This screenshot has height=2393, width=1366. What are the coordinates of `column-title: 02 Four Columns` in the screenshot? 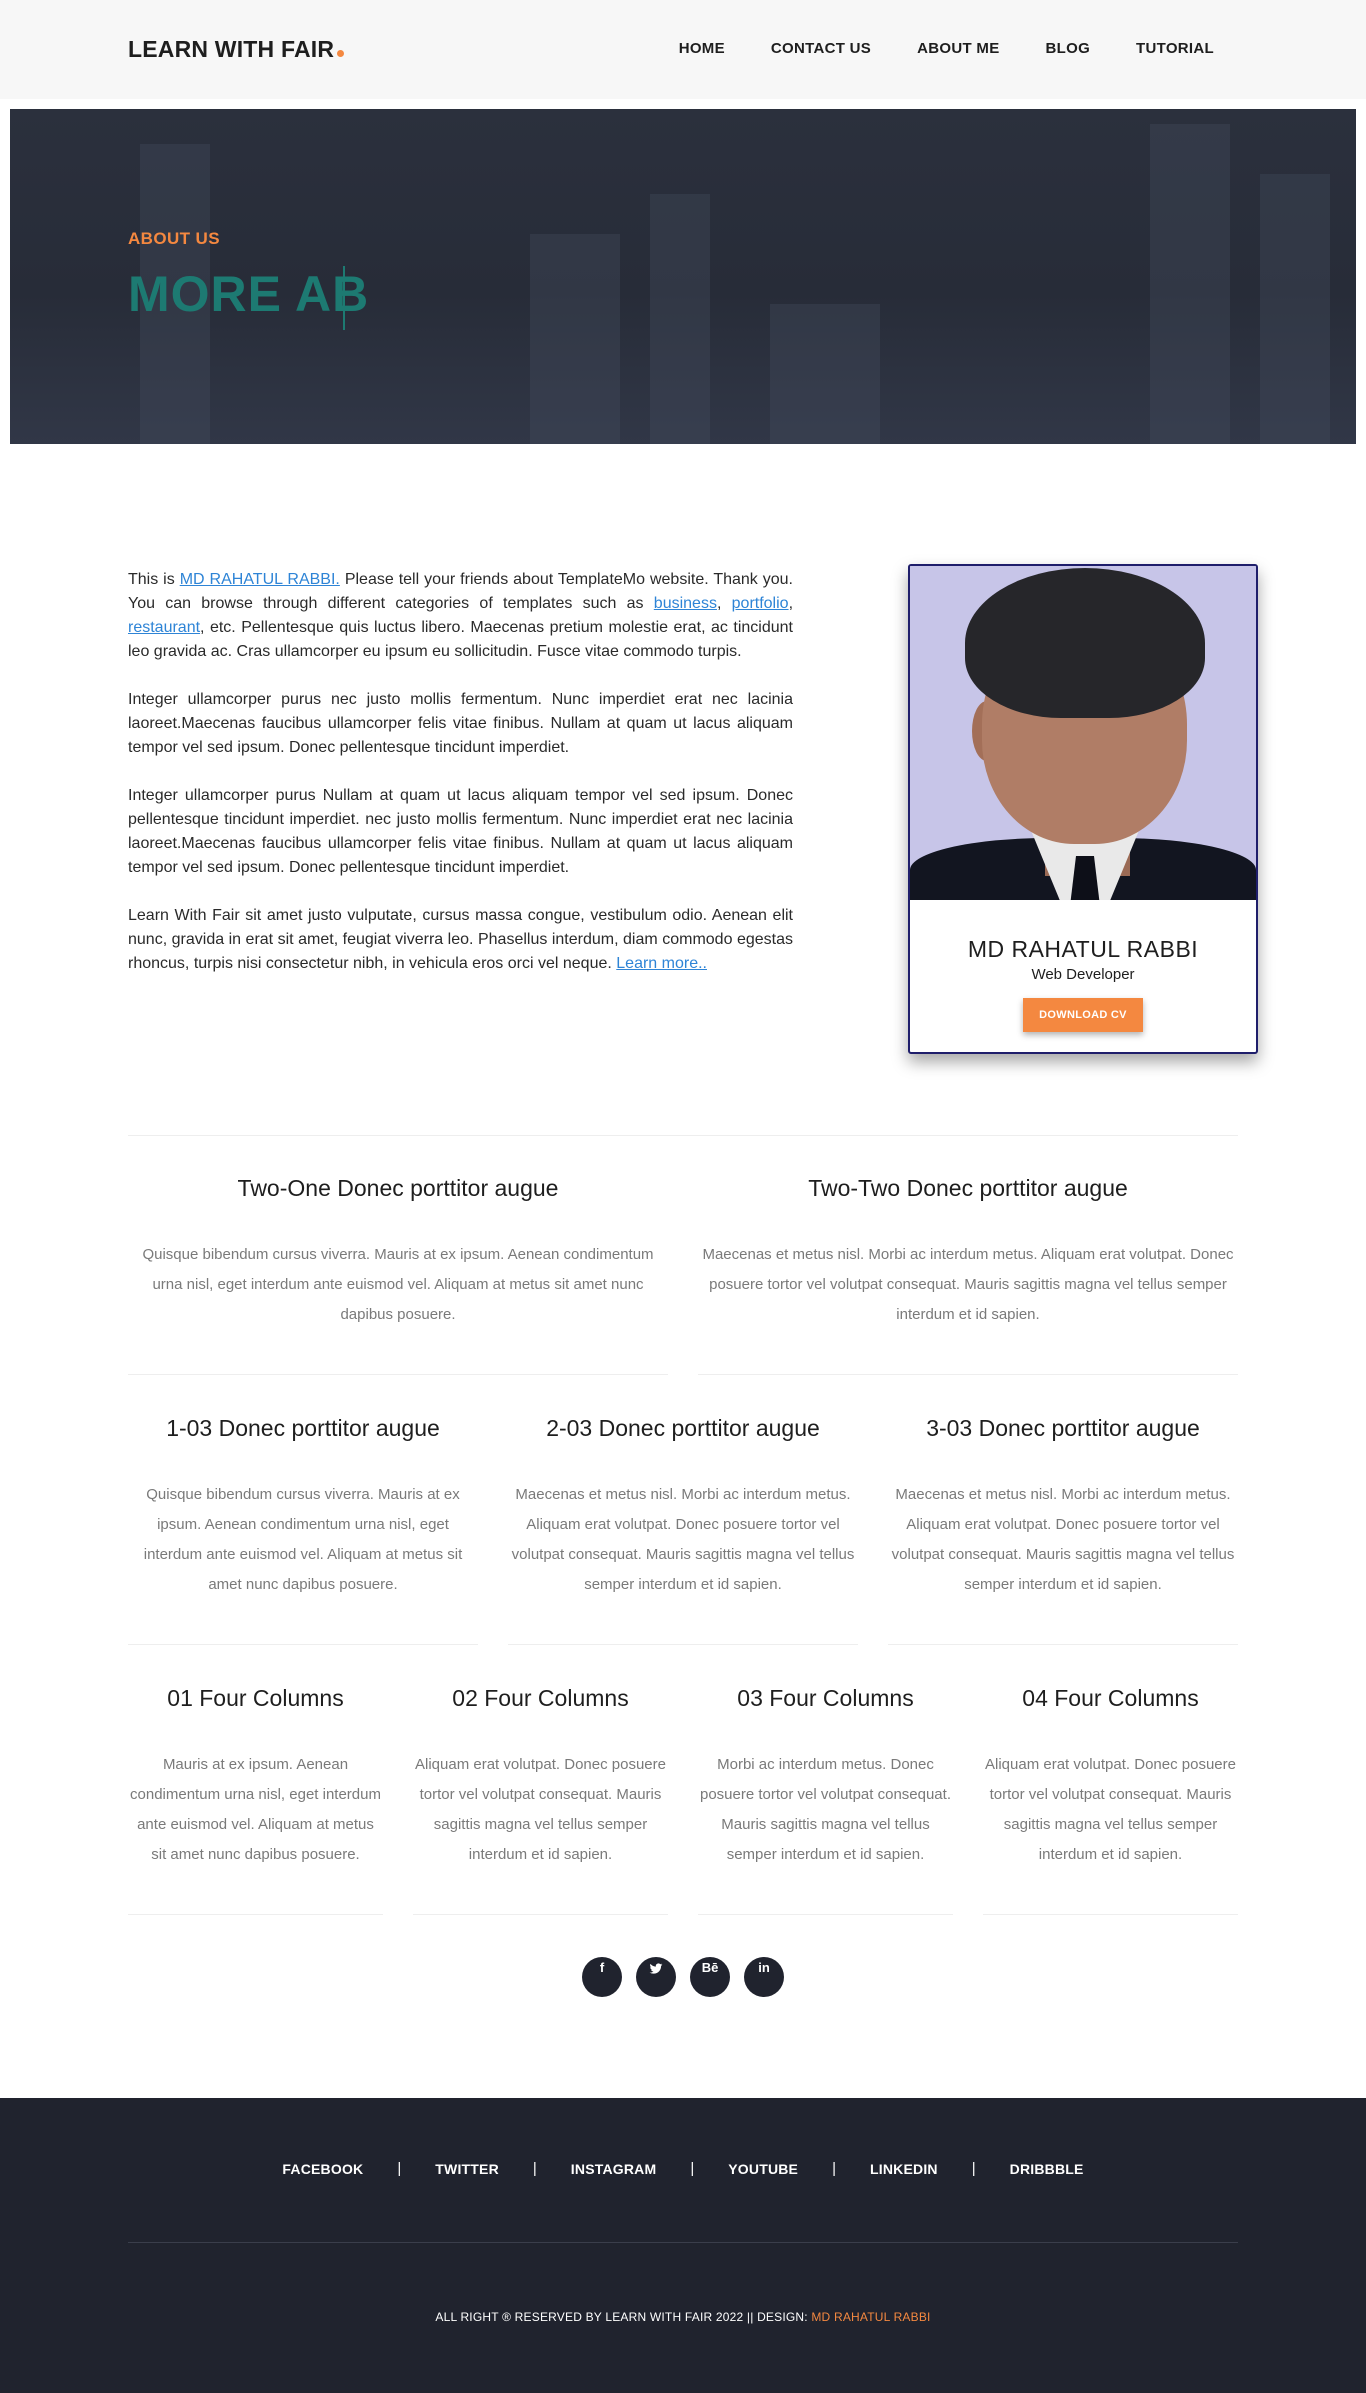 It's located at (540, 1698).